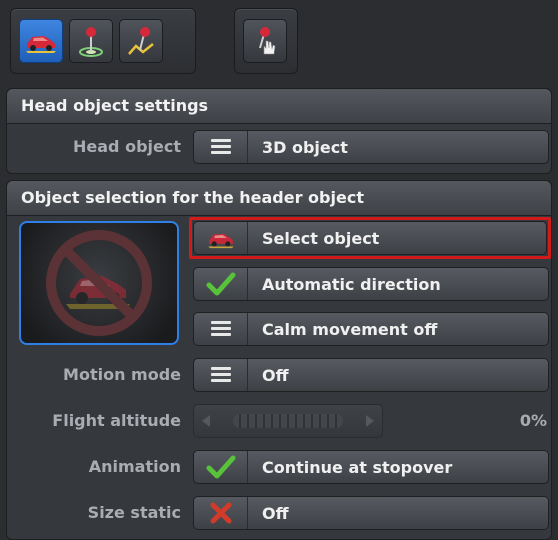  I want to click on flight-altitude-slider, so click(288, 421).